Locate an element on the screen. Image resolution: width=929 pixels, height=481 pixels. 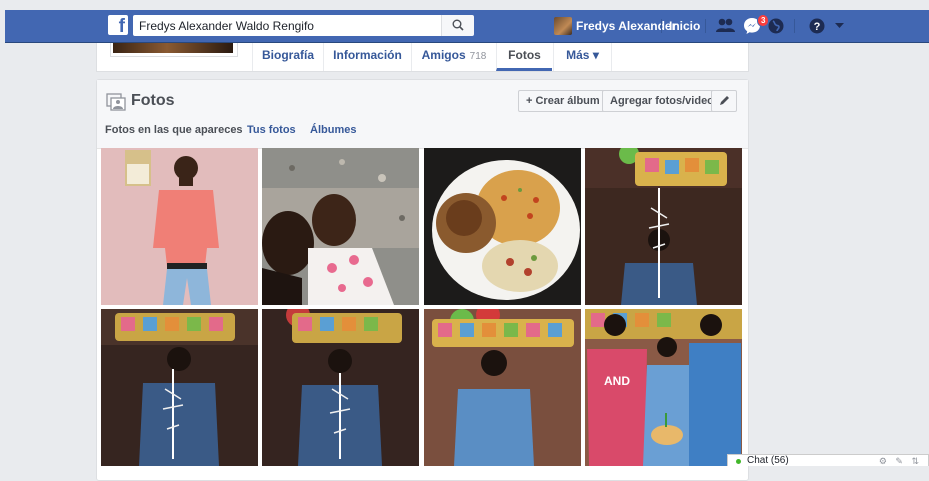
subtab-albums: Álbumes is located at coordinates (333, 130).